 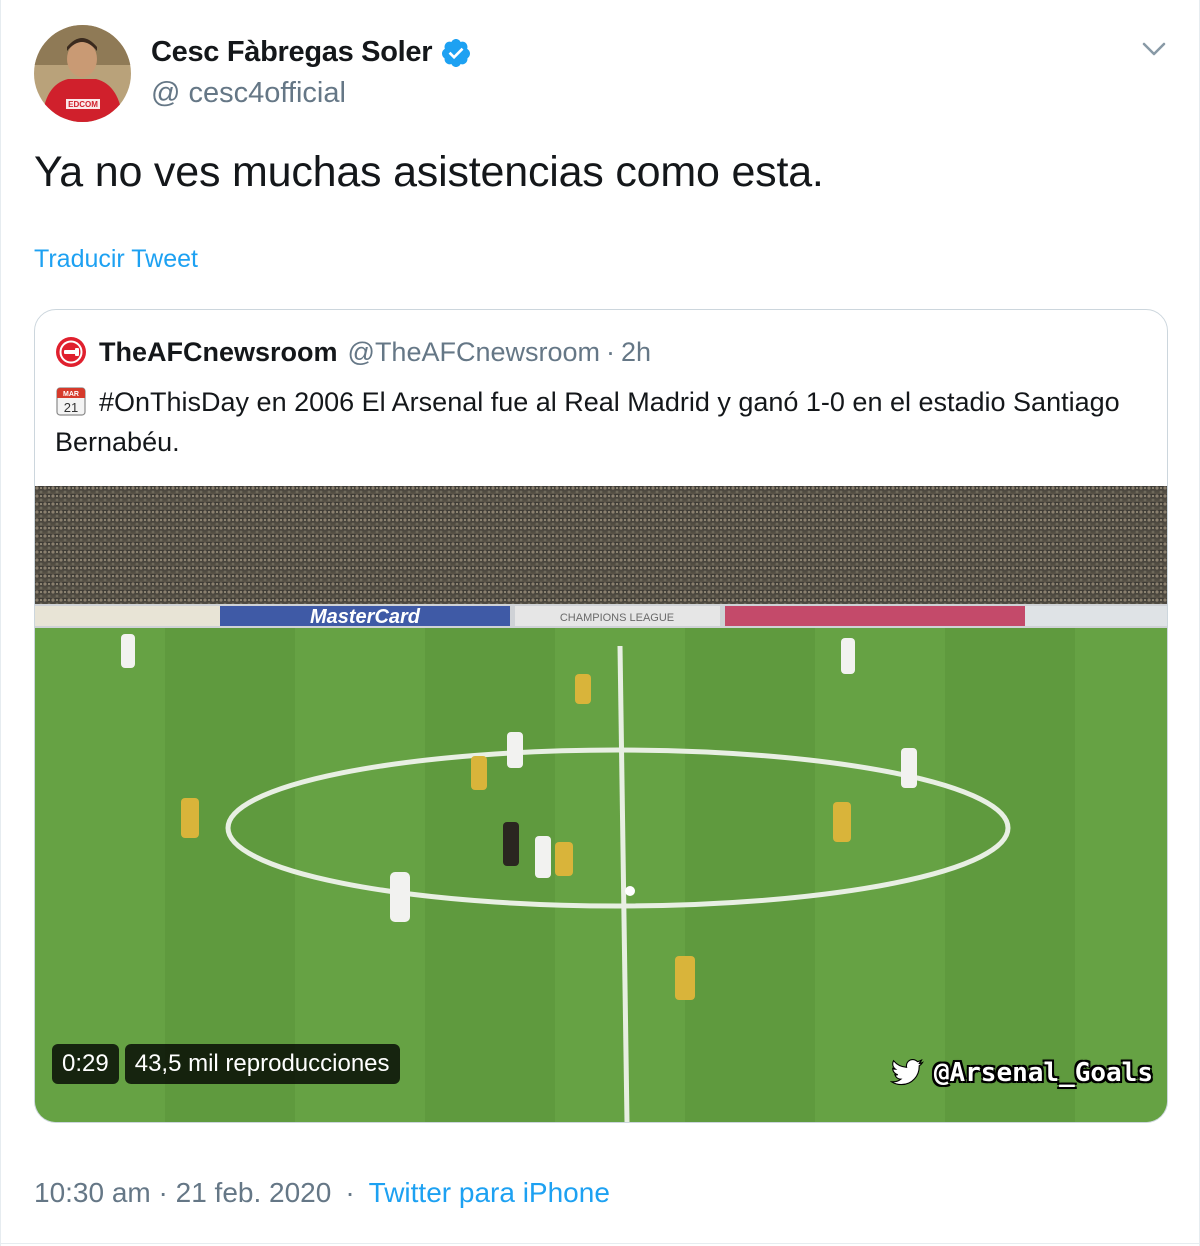 I want to click on quoted-header: TheAFCnewsroom @TheAFCnewsroom · 2h, so click(x=353, y=352).